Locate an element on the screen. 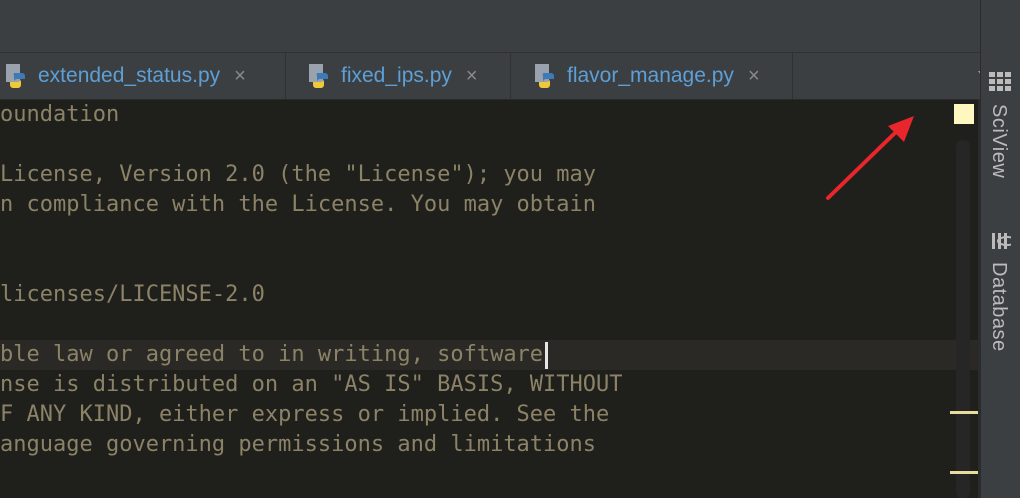 The image size is (1020, 498). text-caret is located at coordinates (547, 355).